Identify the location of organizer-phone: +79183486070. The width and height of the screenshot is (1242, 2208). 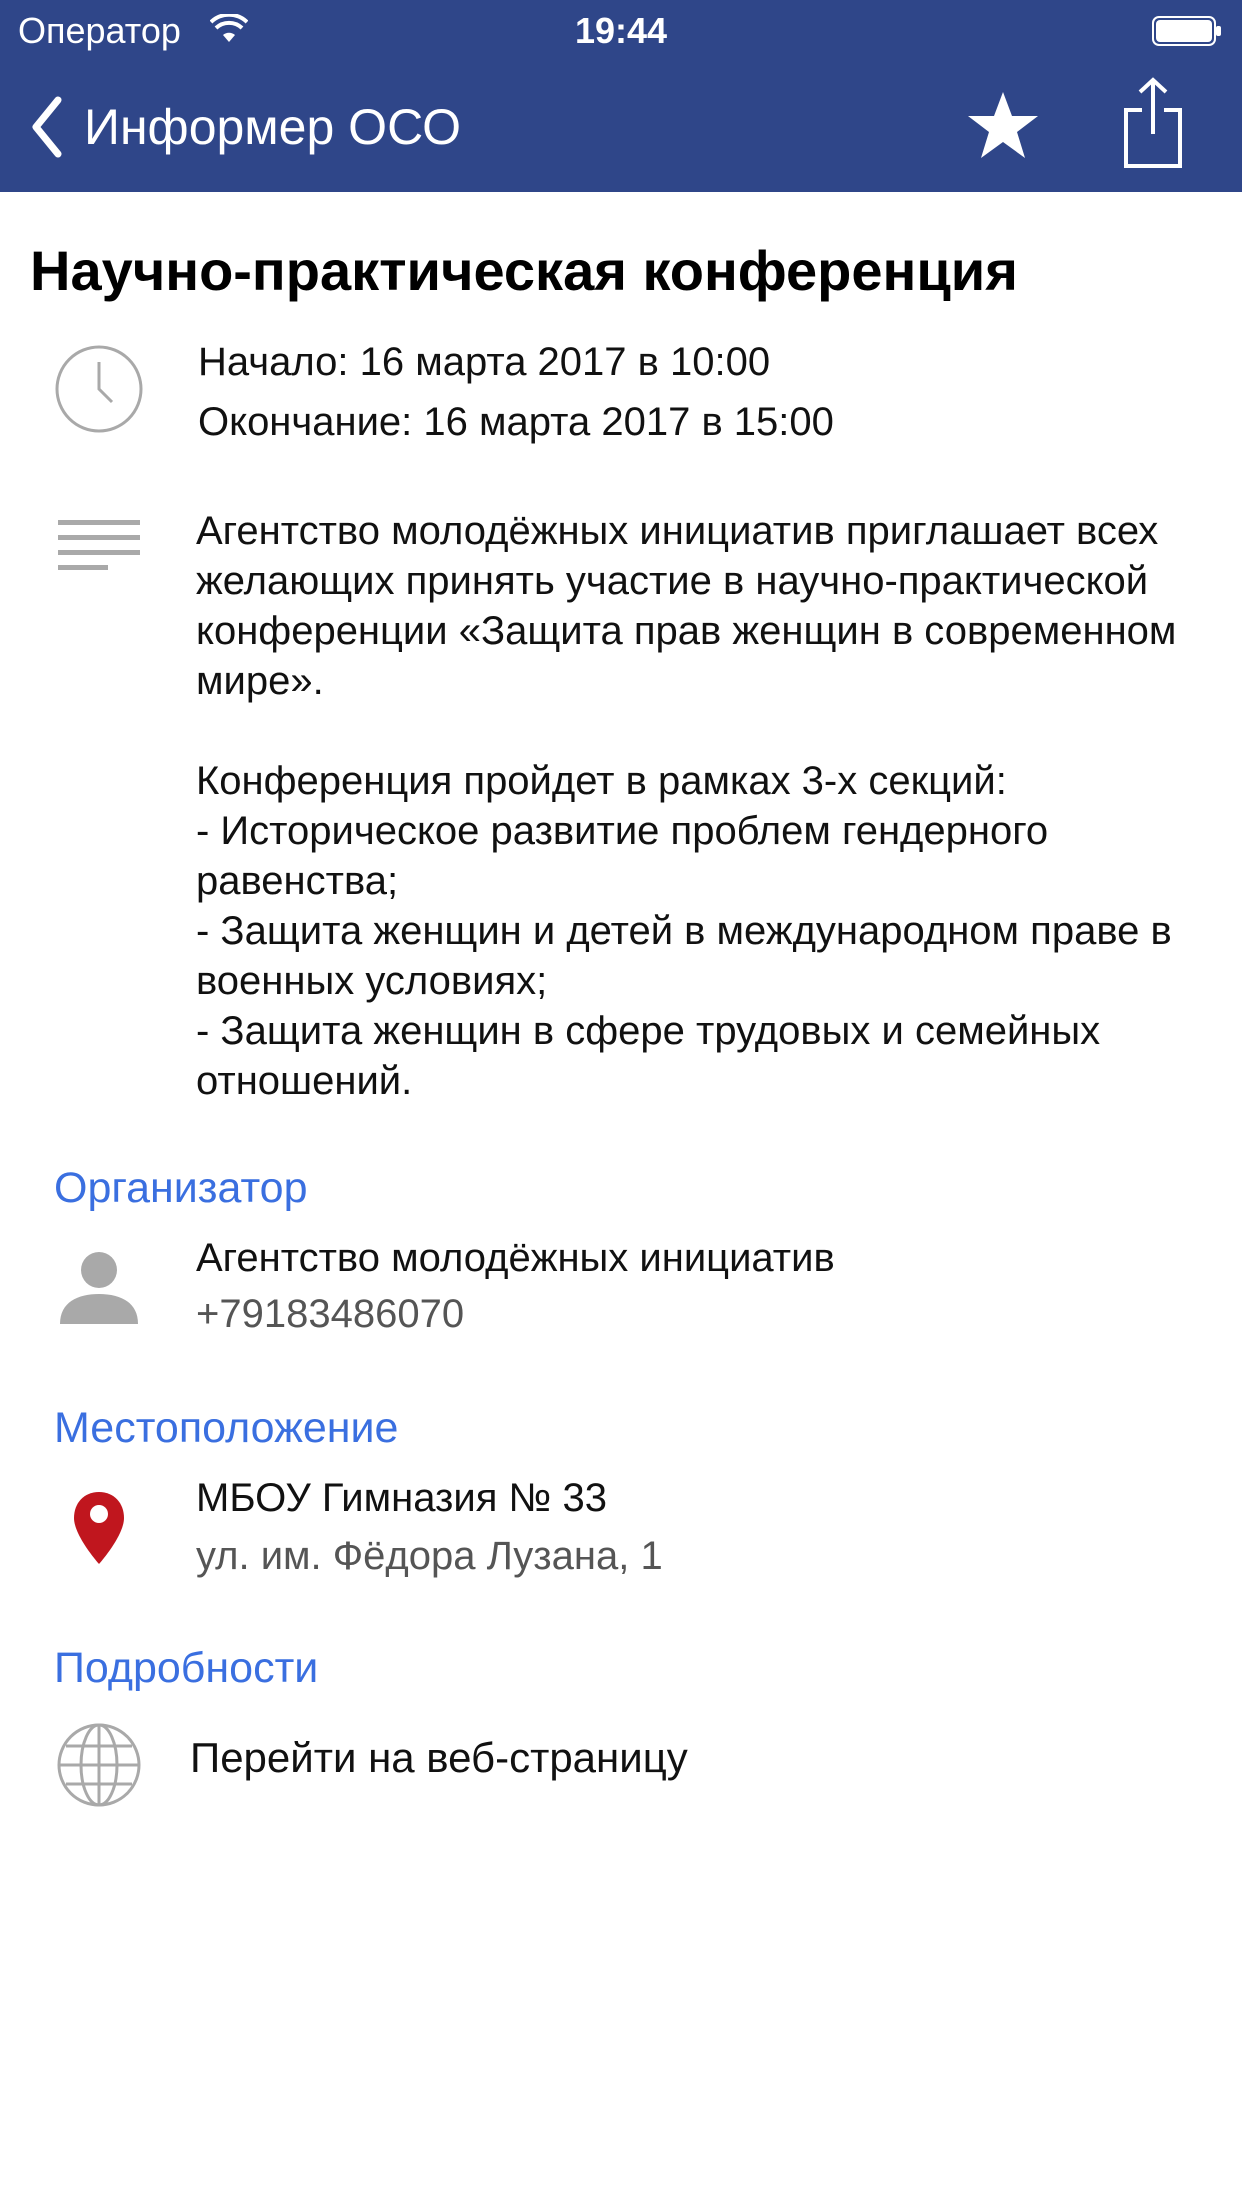
(330, 1314).